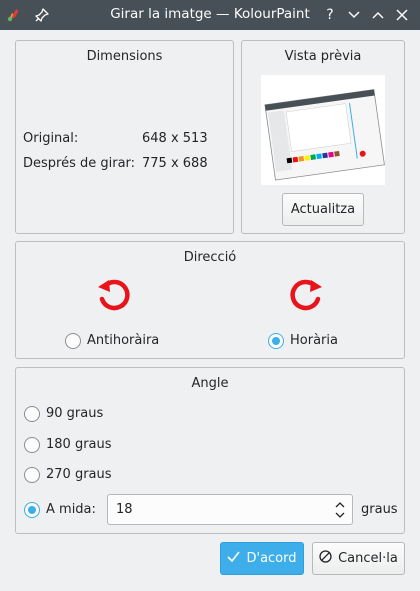 The width and height of the screenshot is (420, 591). I want to click on angle-90-radio, so click(32, 414).